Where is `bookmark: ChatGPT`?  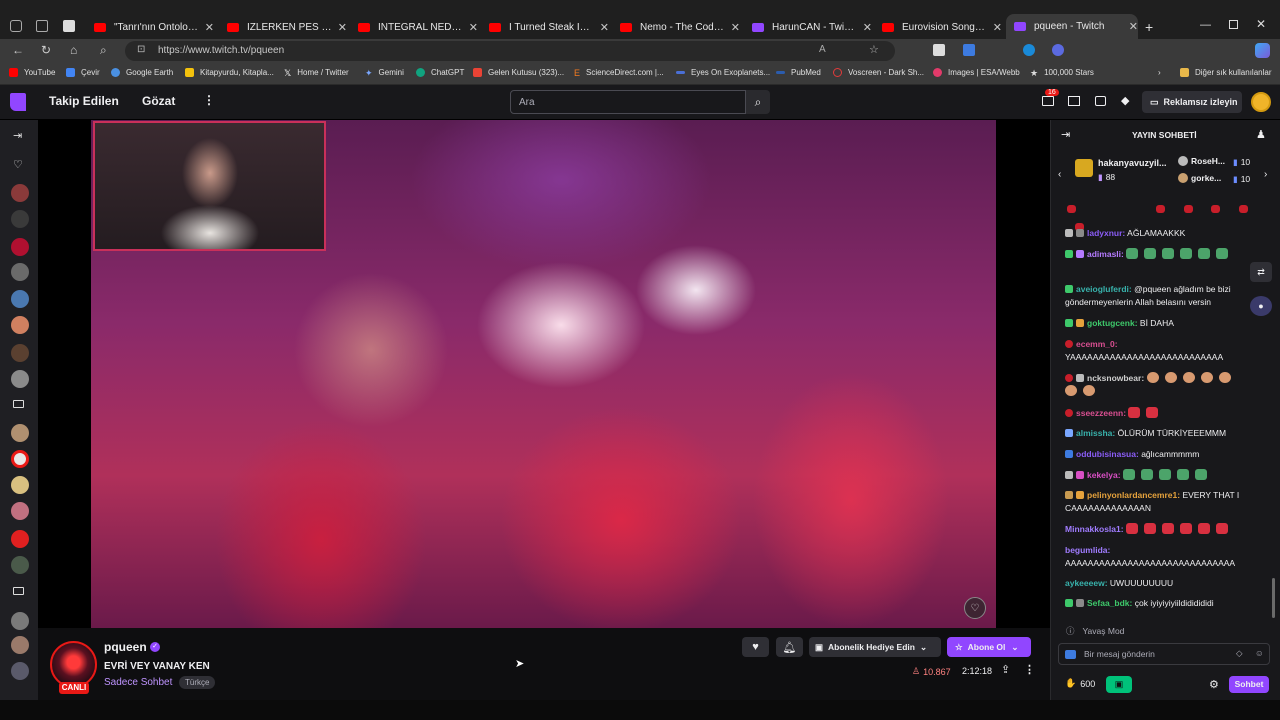
bookmark: ChatGPT is located at coordinates (440, 72).